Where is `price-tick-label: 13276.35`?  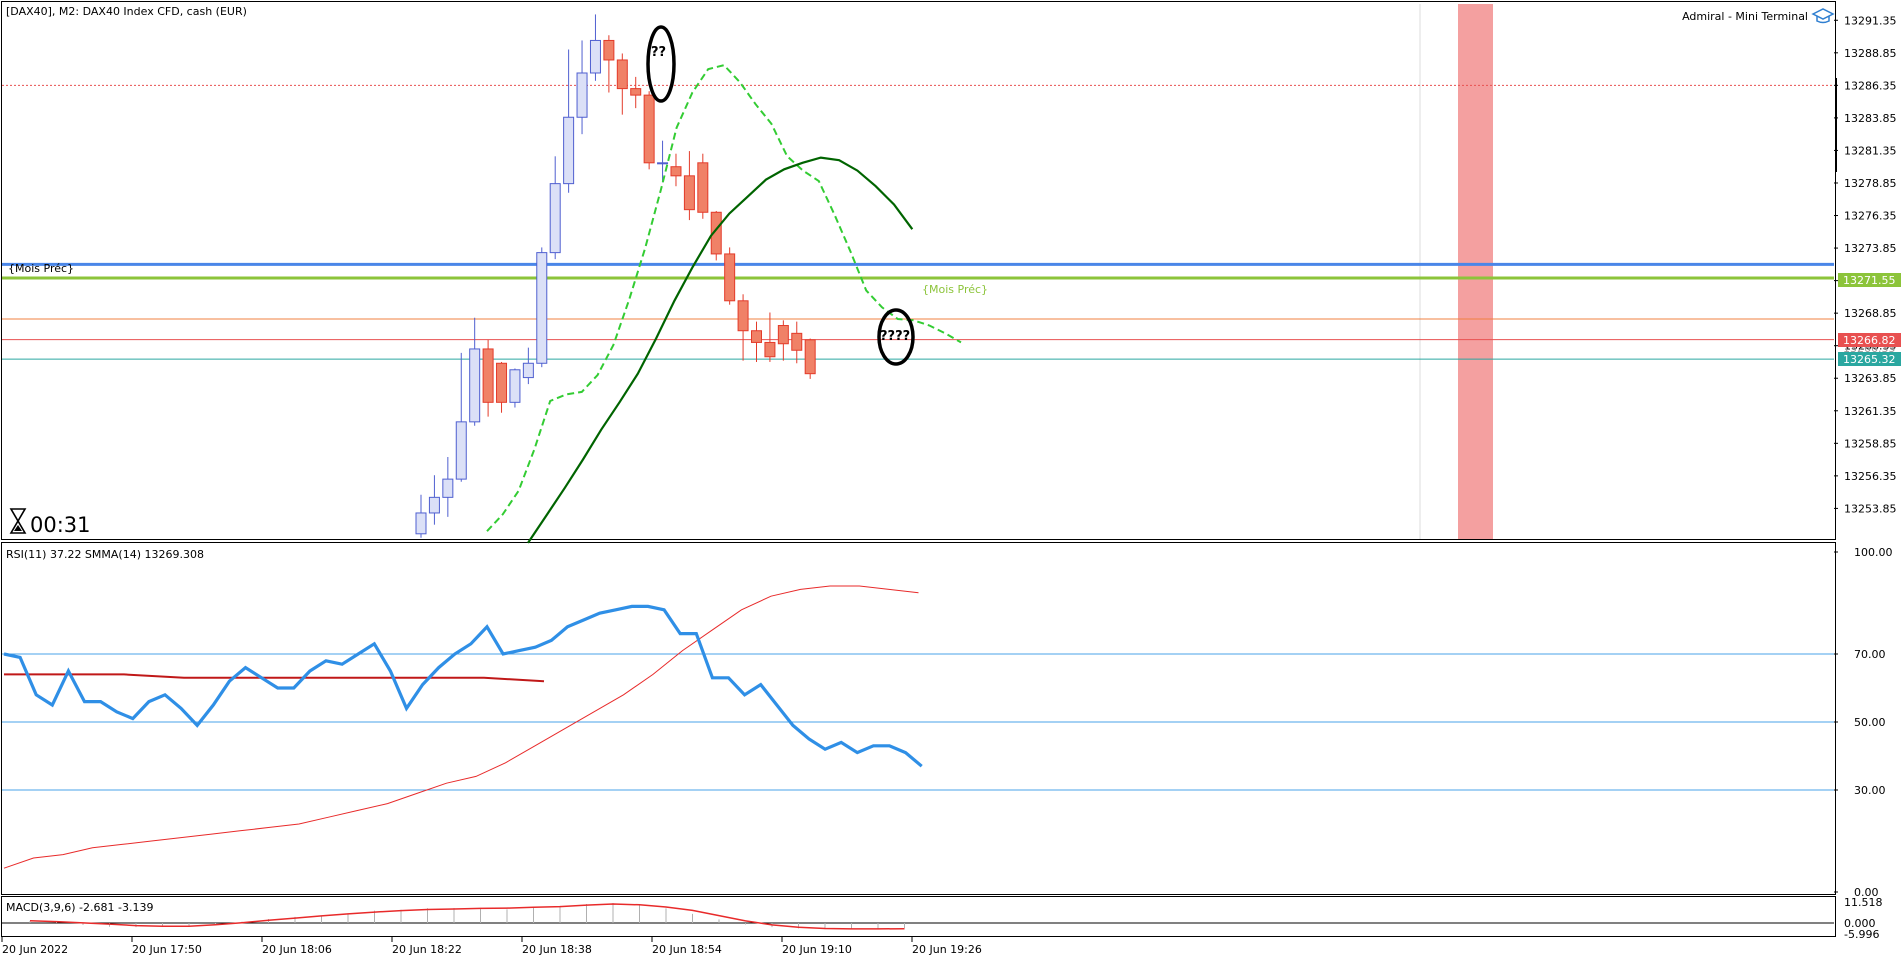 price-tick-label: 13276.35 is located at coordinates (1870, 216).